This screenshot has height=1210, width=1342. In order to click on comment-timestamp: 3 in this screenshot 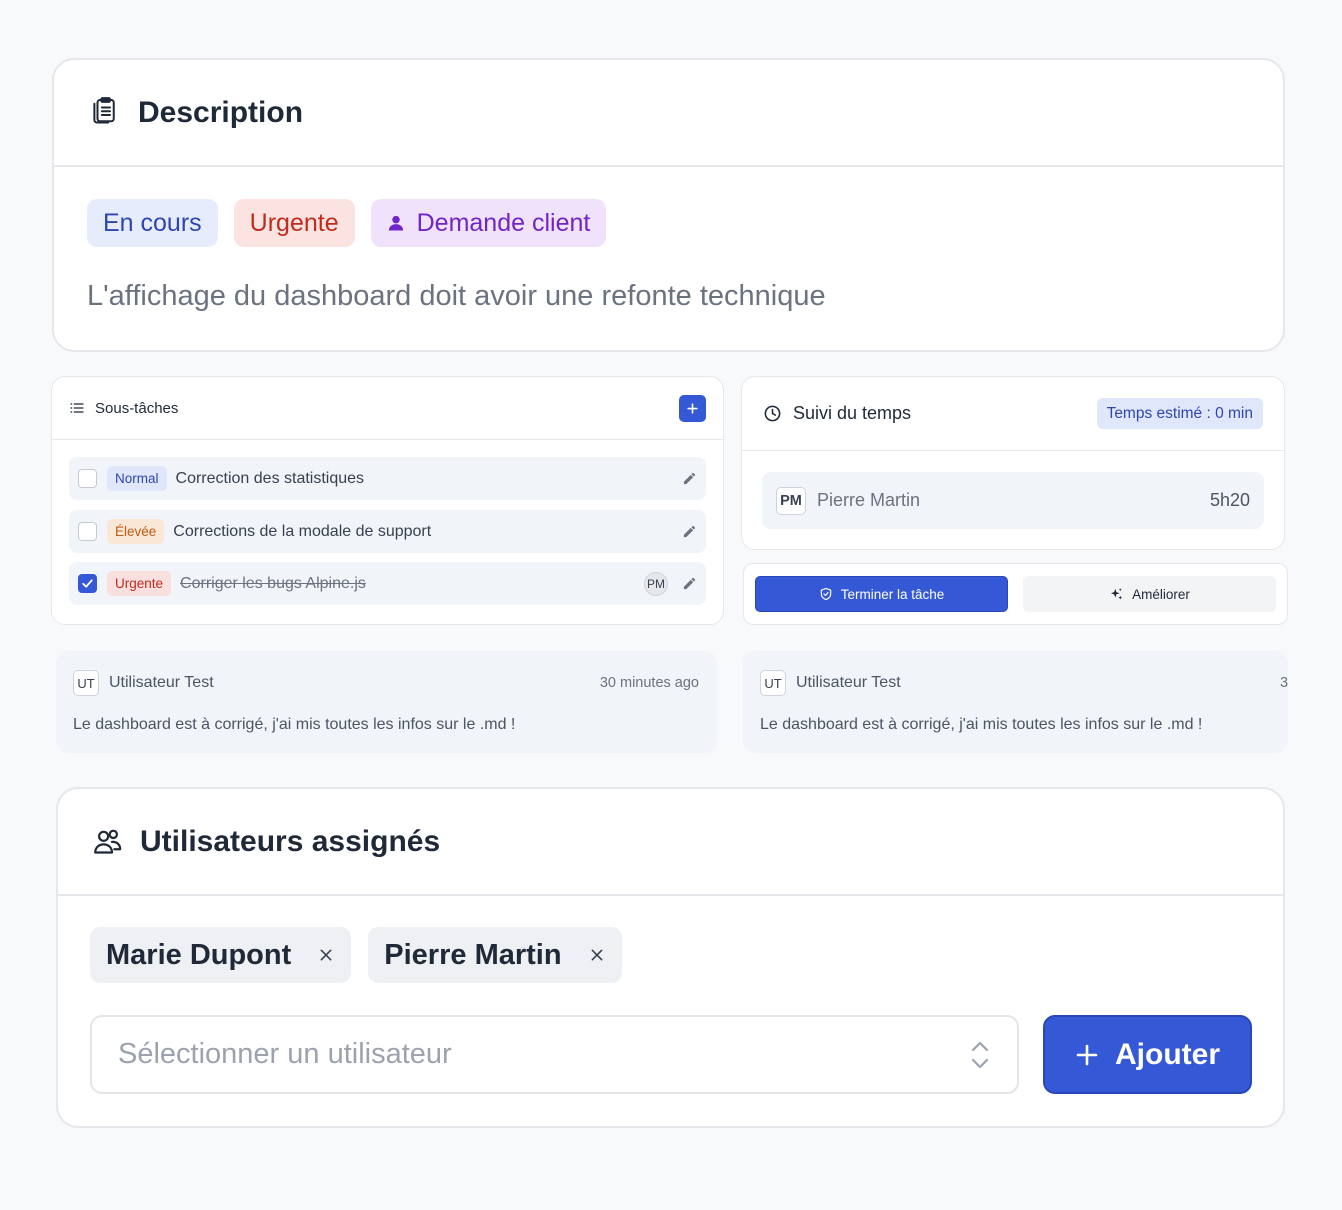, I will do `click(1284, 683)`.